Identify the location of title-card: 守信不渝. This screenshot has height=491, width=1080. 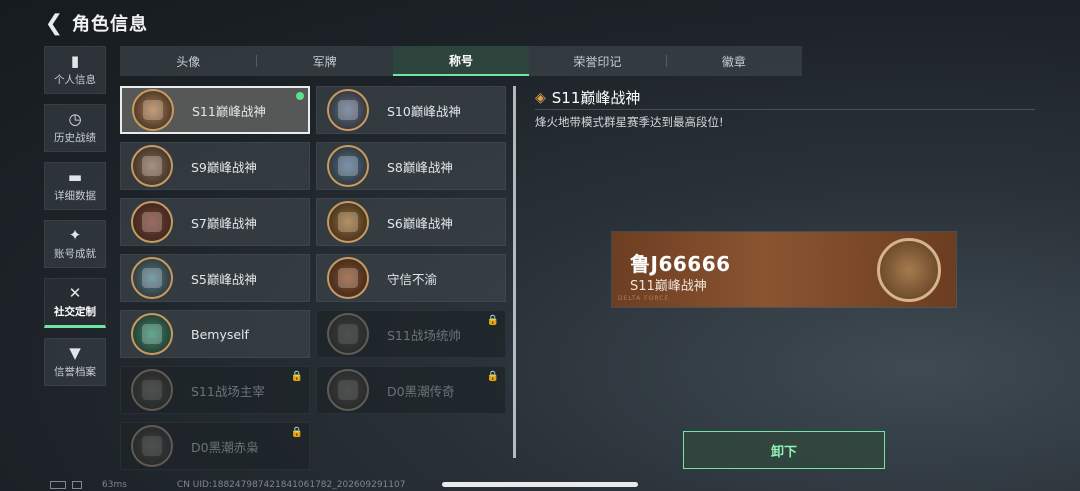
(411, 278).